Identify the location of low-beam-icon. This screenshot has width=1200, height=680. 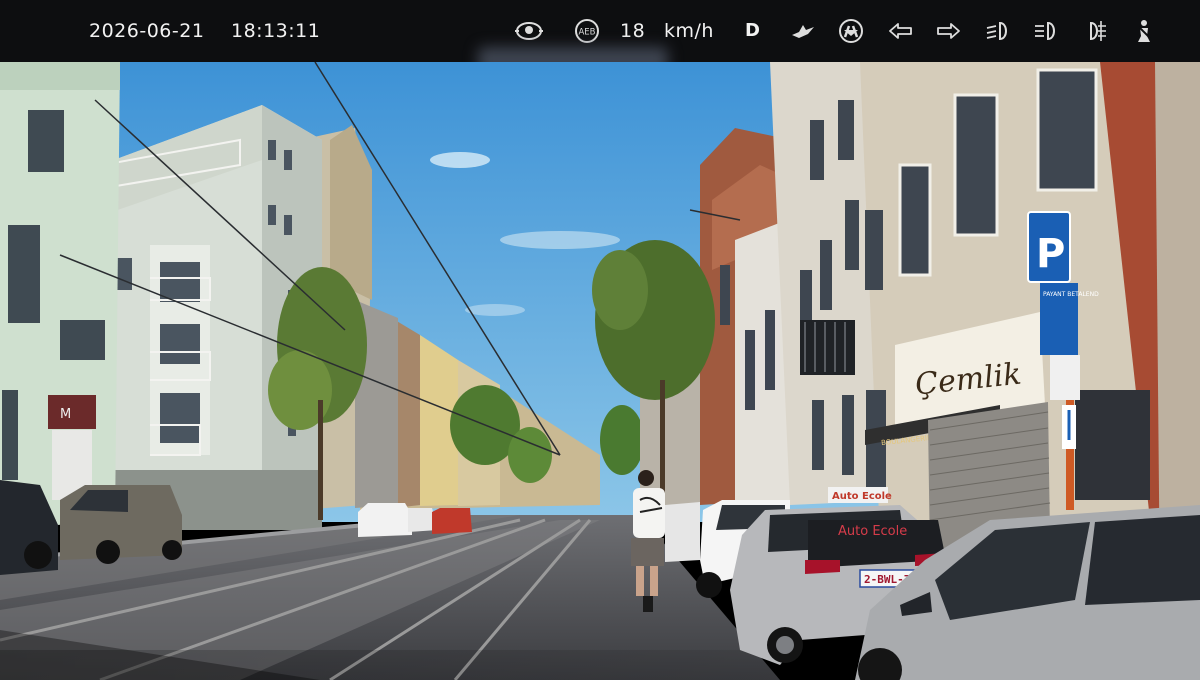
(998, 31).